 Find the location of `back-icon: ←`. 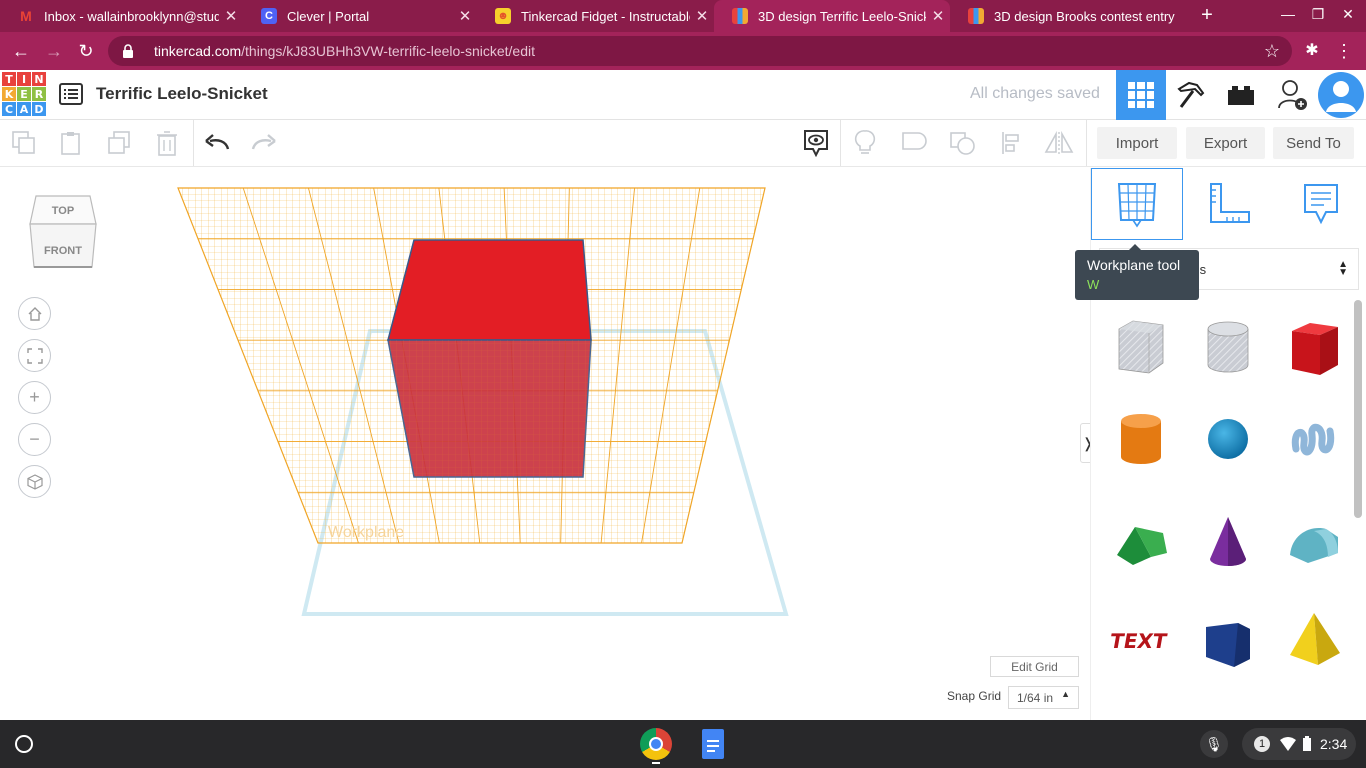

back-icon: ← is located at coordinates (21, 51).